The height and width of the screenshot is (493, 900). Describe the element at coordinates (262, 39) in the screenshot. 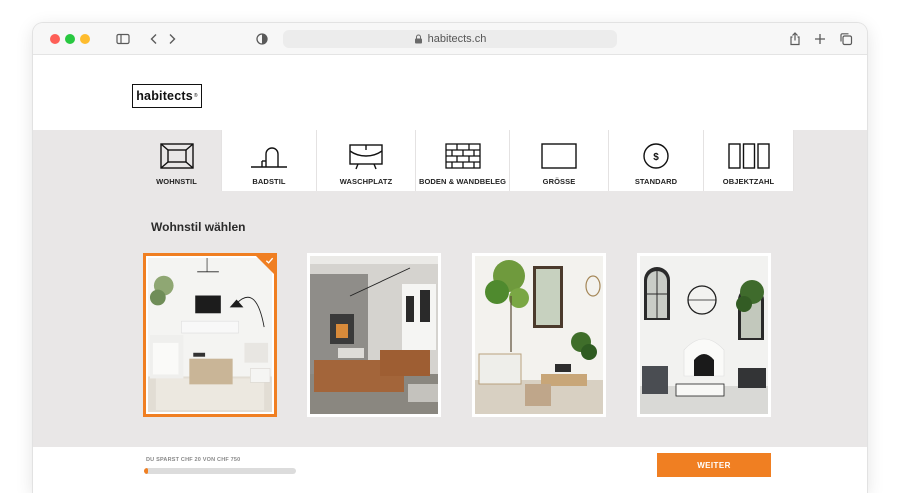

I see `privacy-shield-icon` at that location.